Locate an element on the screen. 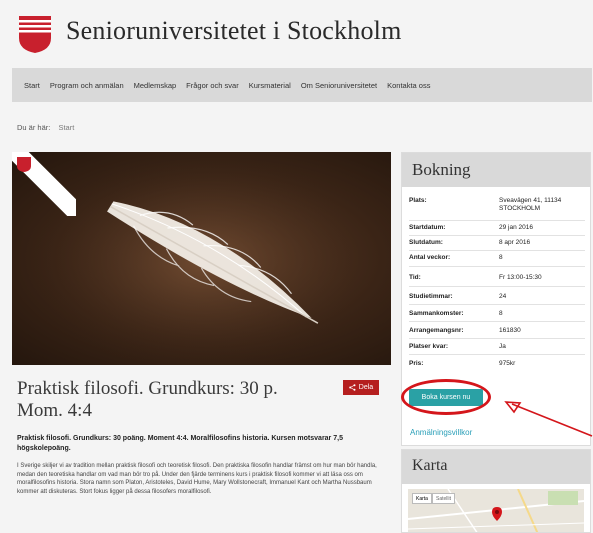 This screenshot has width=593, height=533. booking-value: Fr 13:00-15:30 is located at coordinates (520, 277).